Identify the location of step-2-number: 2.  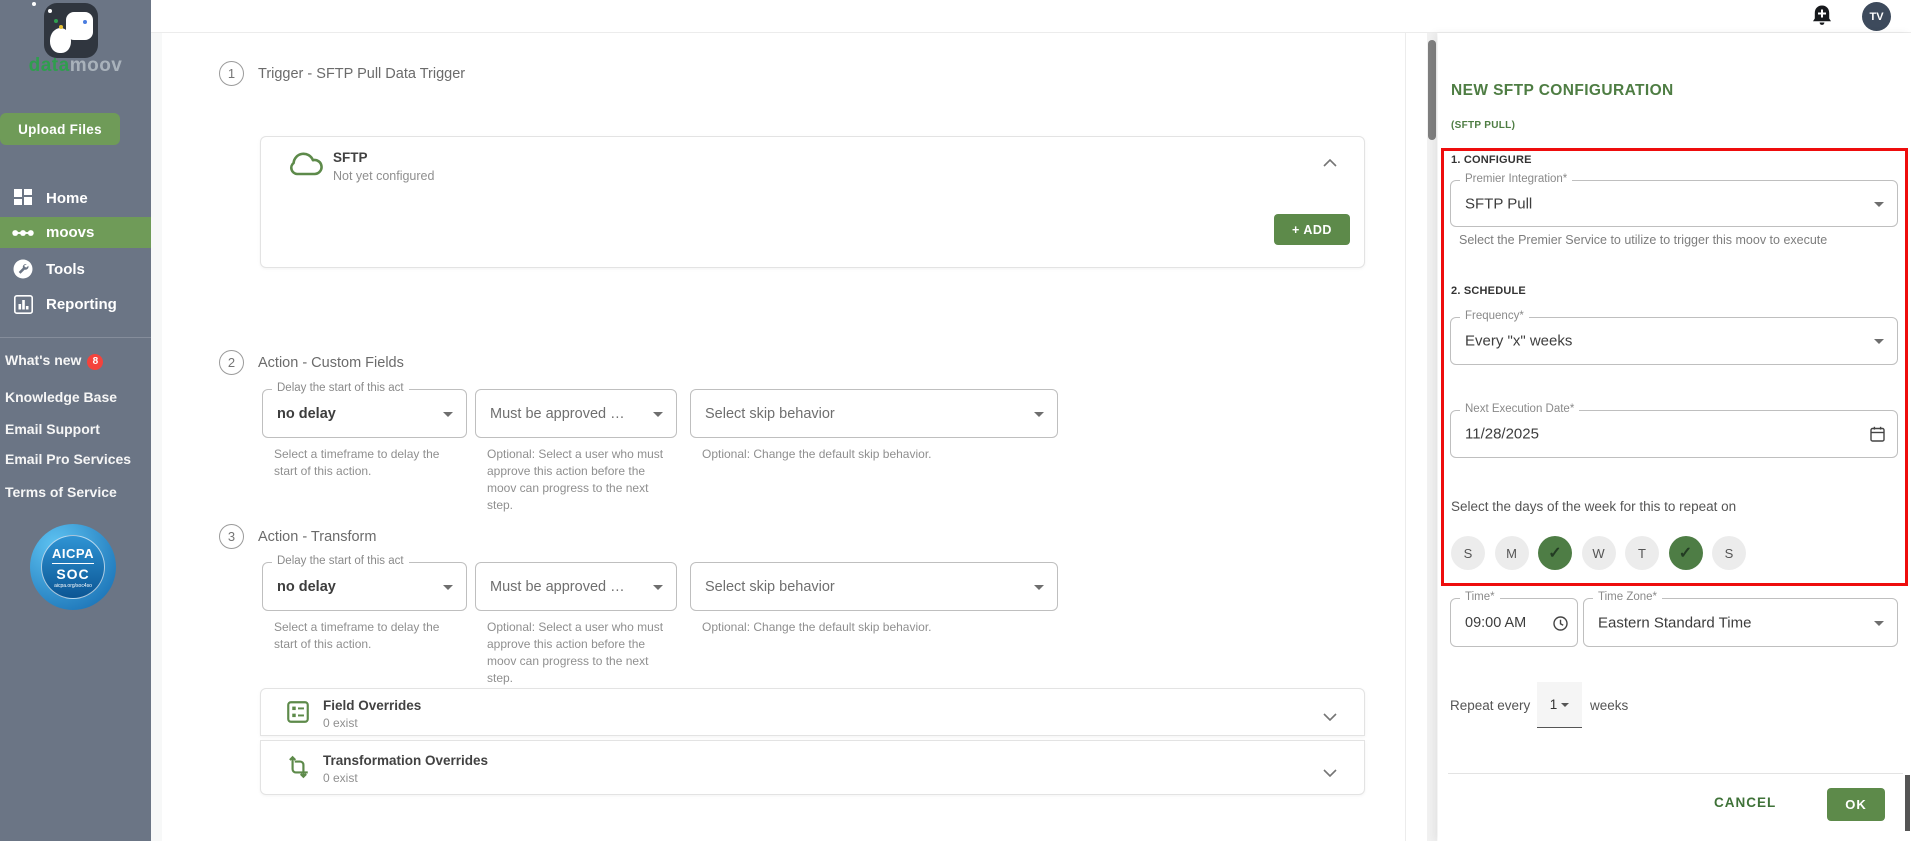
(231, 362).